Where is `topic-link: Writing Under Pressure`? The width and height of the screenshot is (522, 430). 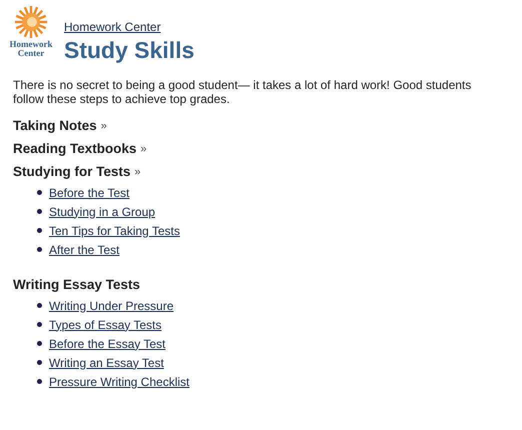 topic-link: Writing Under Pressure is located at coordinates (111, 305).